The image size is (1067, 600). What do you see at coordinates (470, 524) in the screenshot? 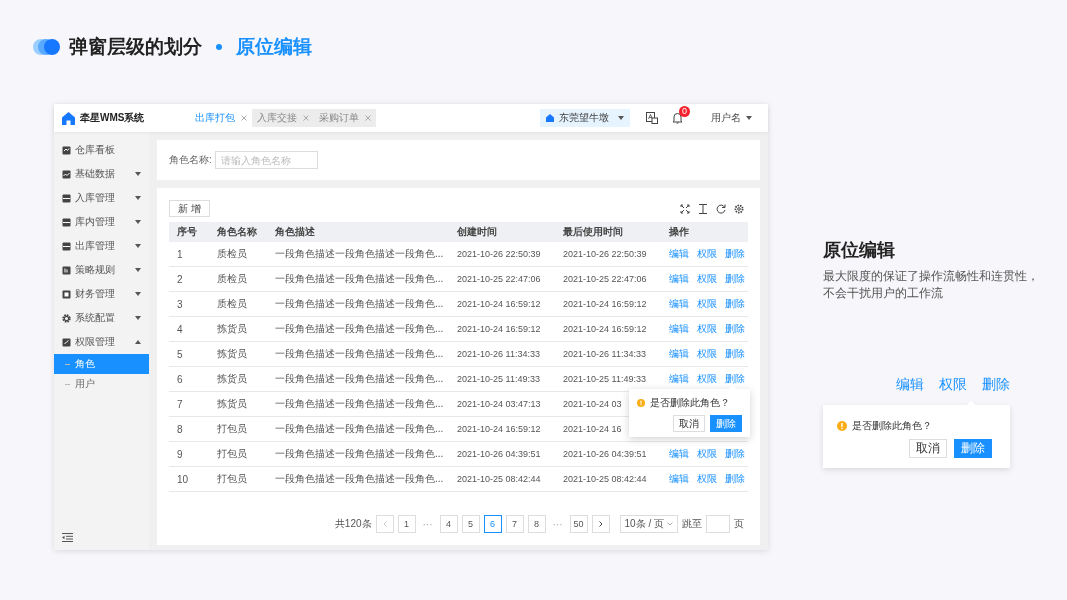
I see `page-button: 5` at bounding box center [470, 524].